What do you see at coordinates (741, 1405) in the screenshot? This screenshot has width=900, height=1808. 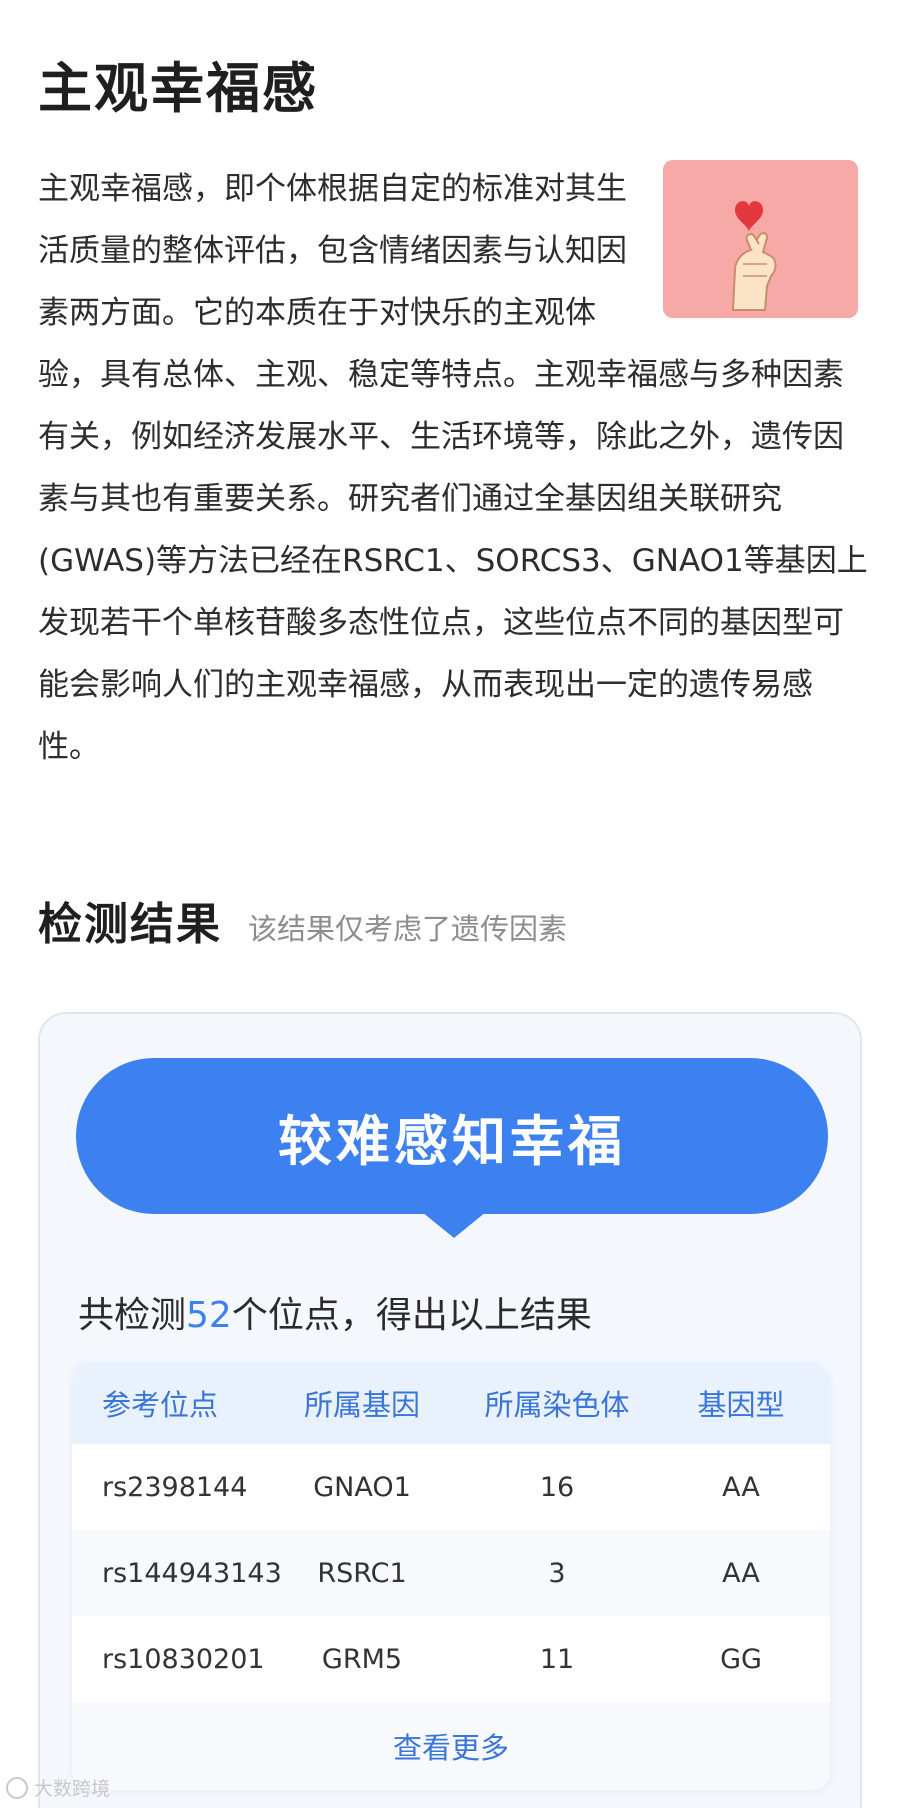 I see `header-genotype: 基因型` at bounding box center [741, 1405].